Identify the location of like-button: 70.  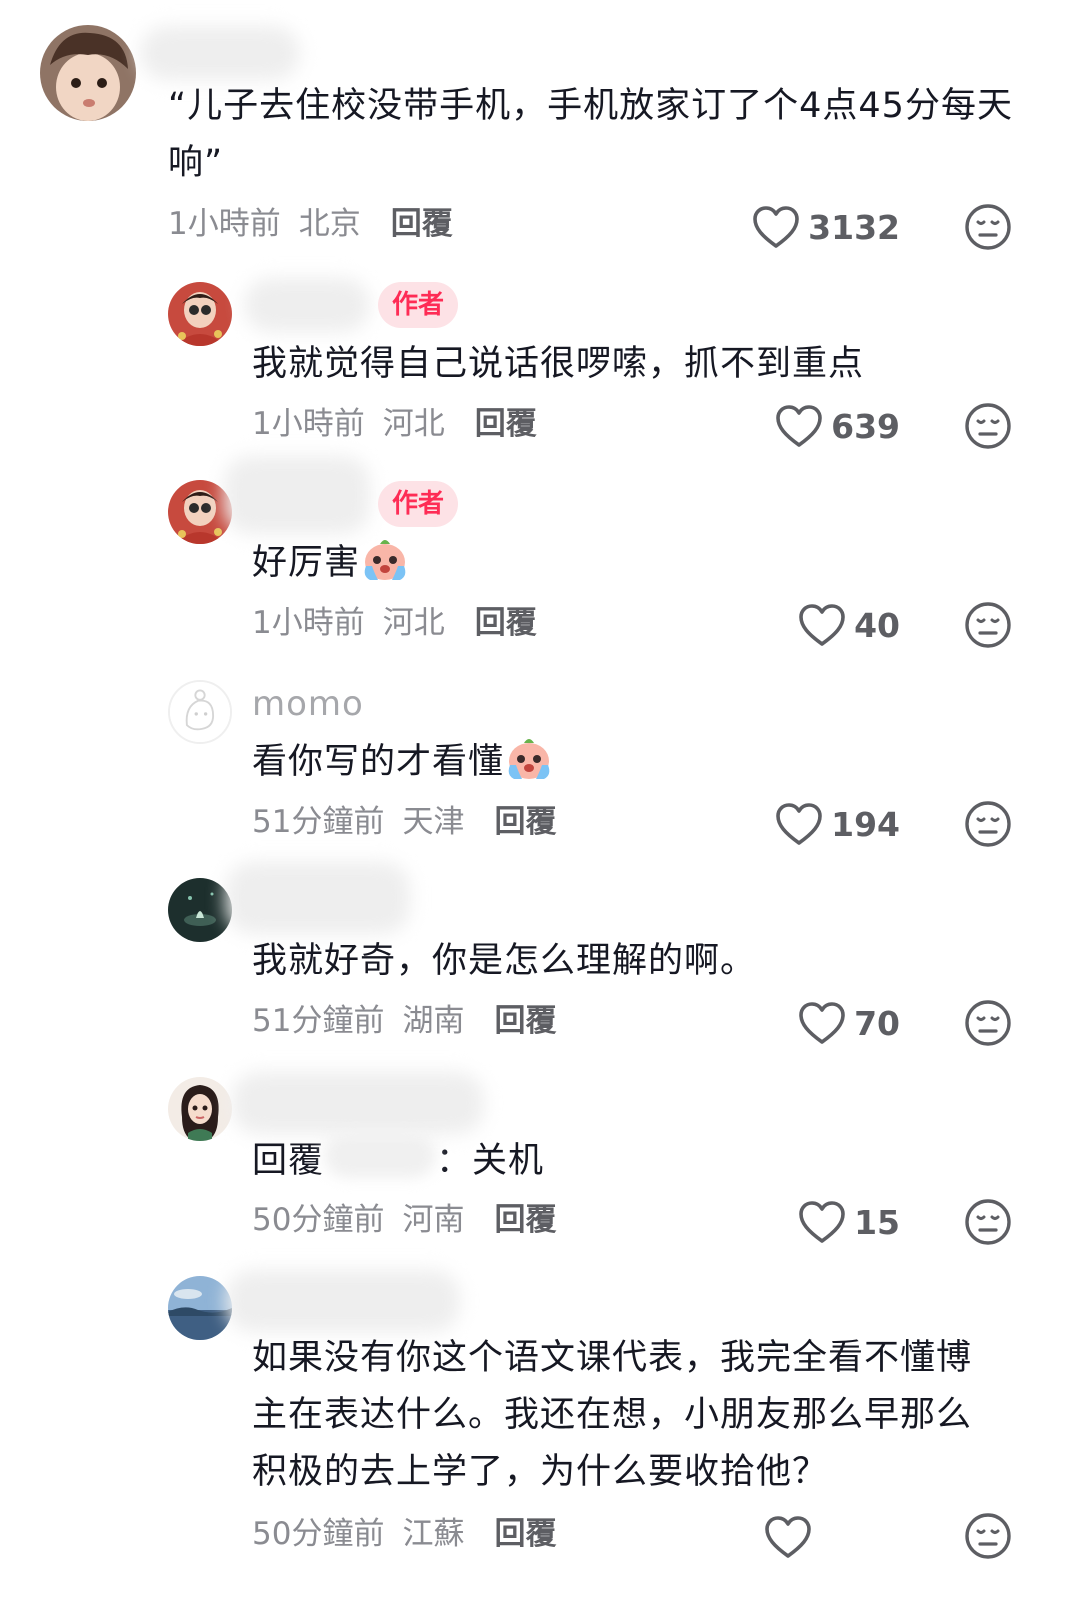
(800, 1023).